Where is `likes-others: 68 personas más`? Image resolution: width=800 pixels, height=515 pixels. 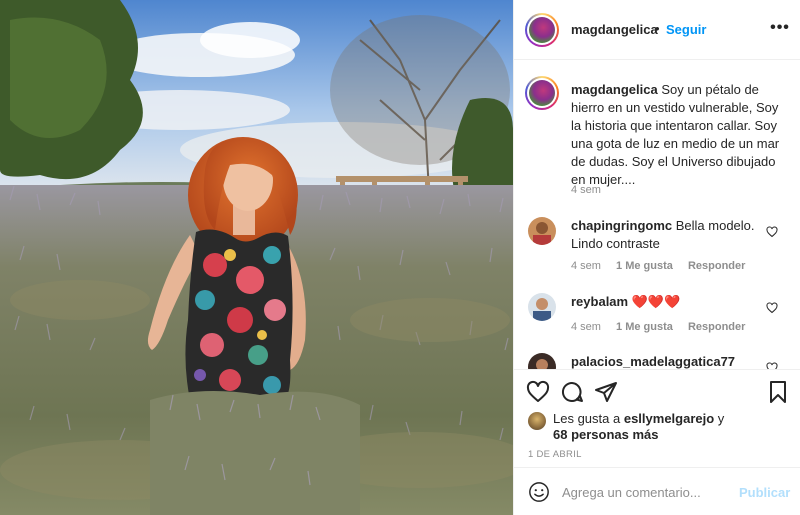
likes-others: 68 personas más is located at coordinates (606, 434).